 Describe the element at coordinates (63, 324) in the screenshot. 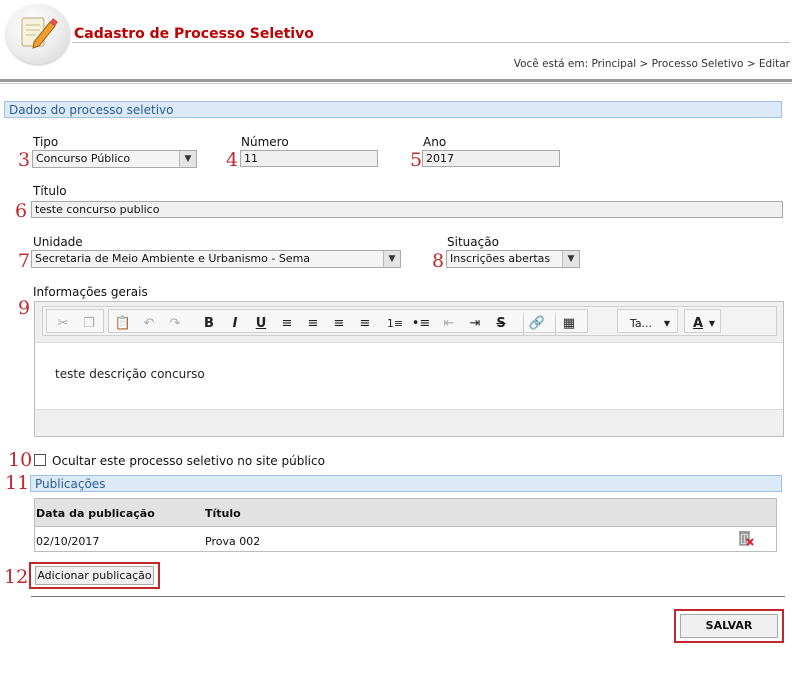

I see `cut-icon: ✂` at that location.